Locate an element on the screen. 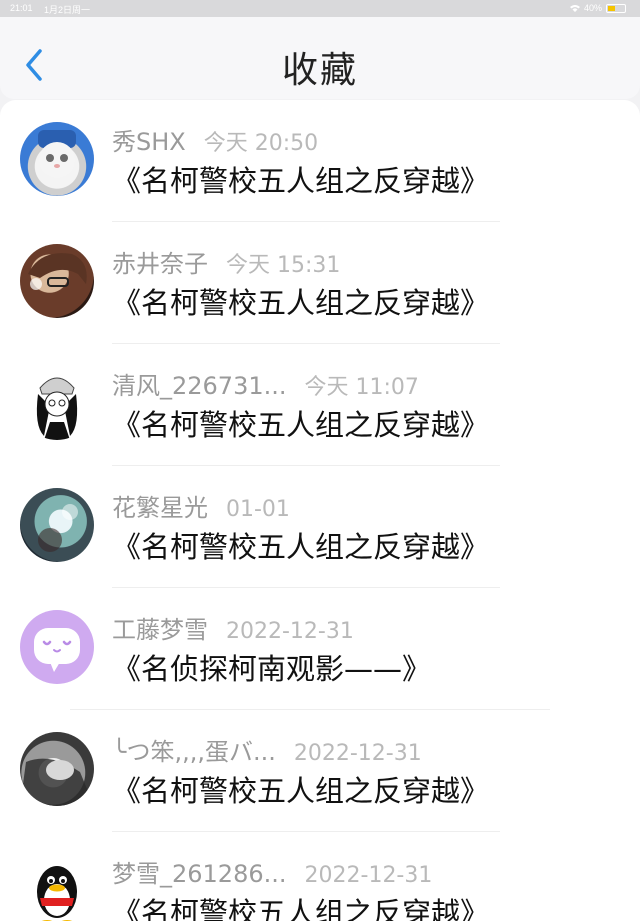 This screenshot has height=921, width=640. item-meta: 秀SHX 今天 20:50 is located at coordinates (215, 139).